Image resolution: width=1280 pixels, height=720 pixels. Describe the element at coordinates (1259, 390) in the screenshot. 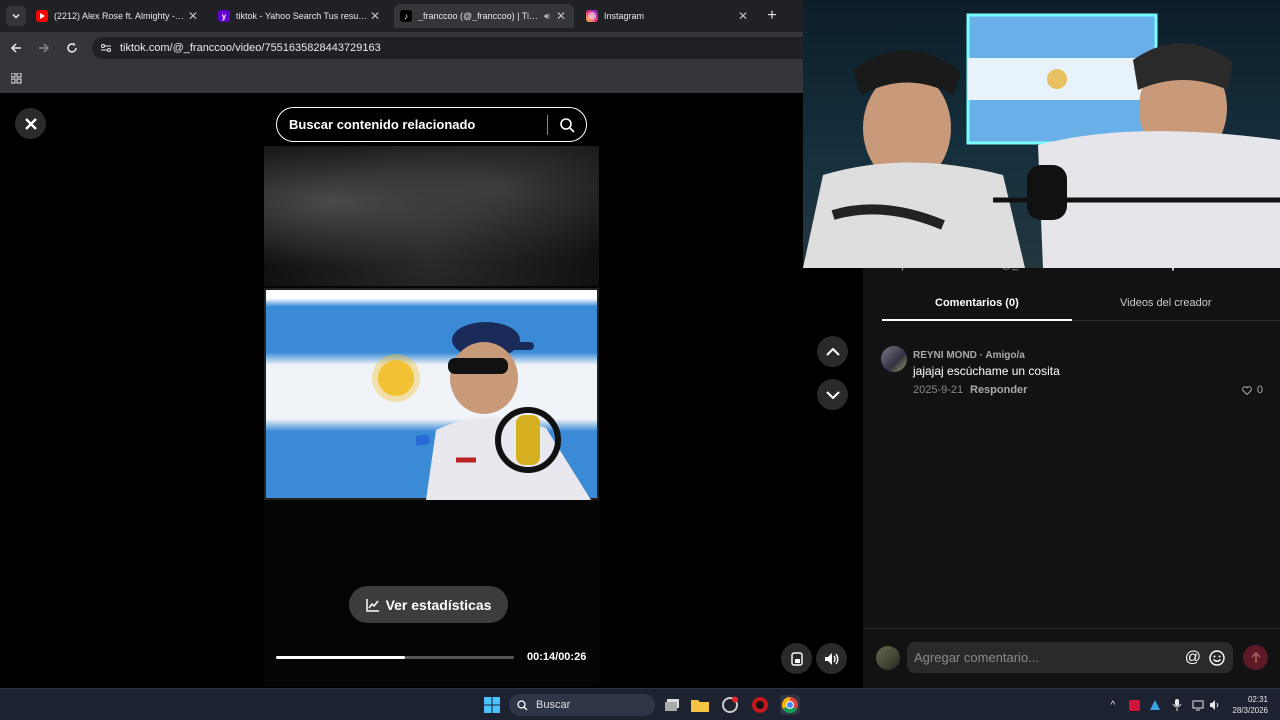

I see `like-count: 0` at that location.